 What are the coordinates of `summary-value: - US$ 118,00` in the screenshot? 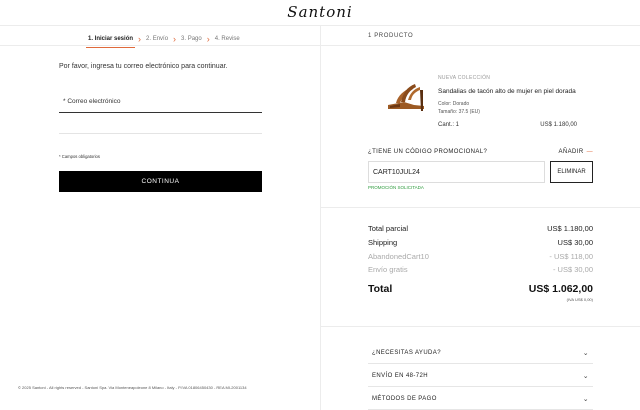 It's located at (571, 256).